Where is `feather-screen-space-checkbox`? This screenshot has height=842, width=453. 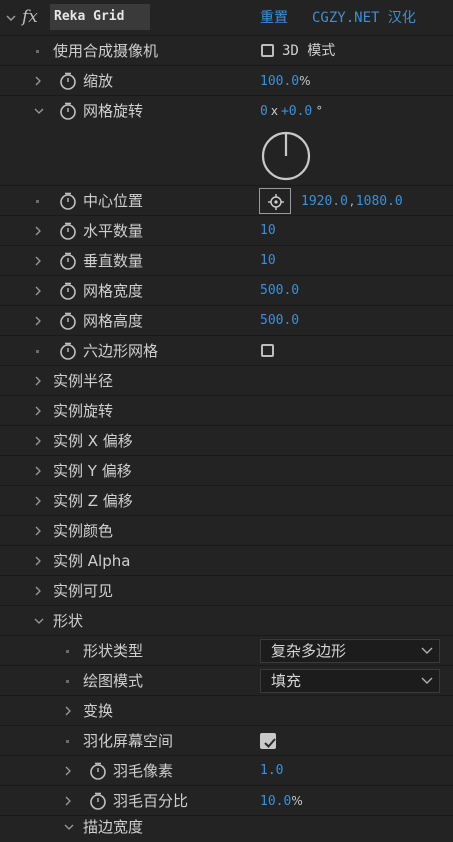
feather-screen-space-checkbox is located at coordinates (268, 741).